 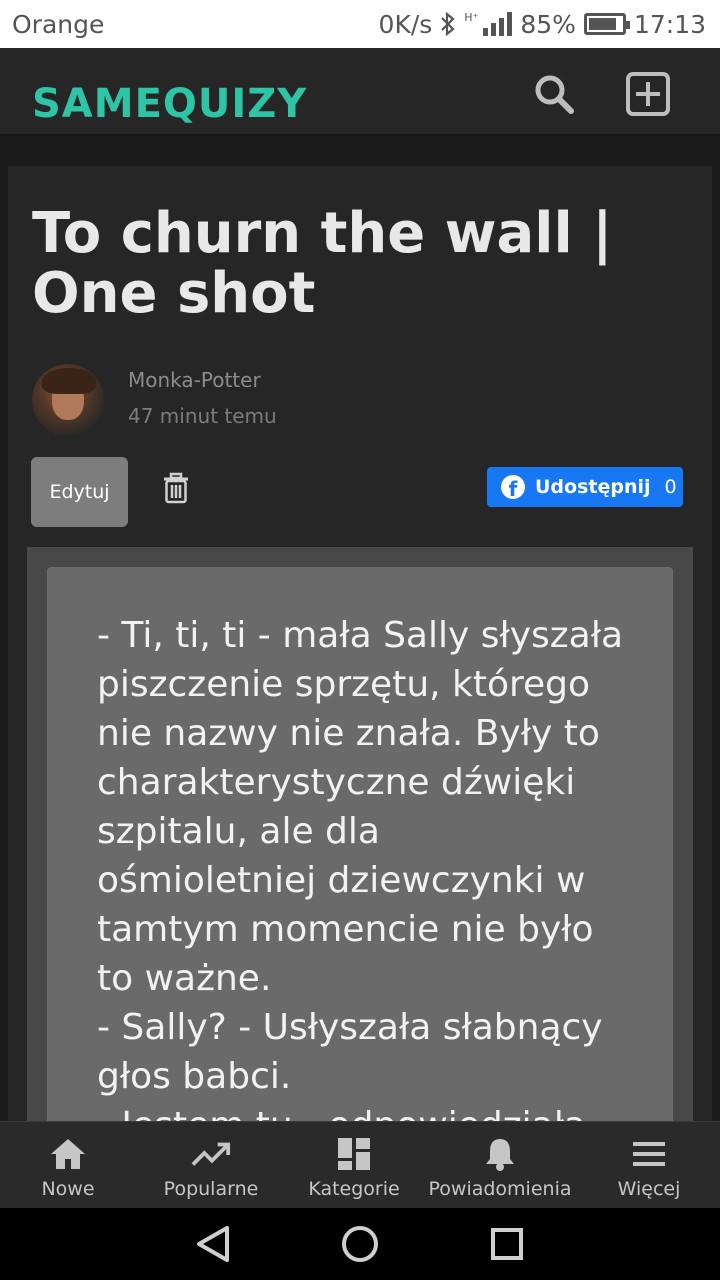 What do you see at coordinates (68, 1154) in the screenshot?
I see `home-icon` at bounding box center [68, 1154].